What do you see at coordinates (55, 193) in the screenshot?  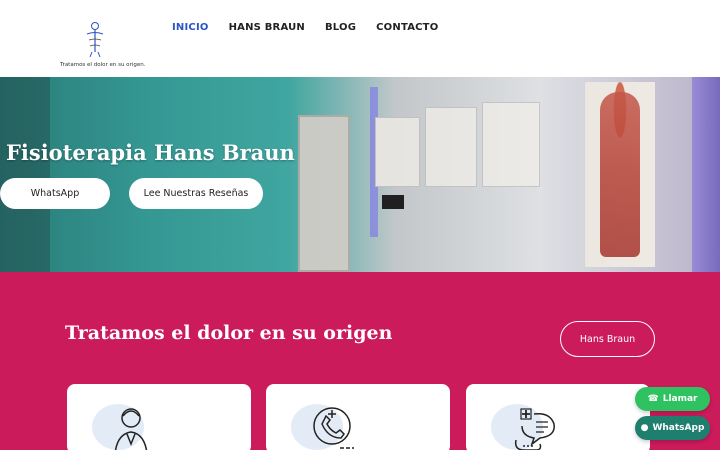 I see `whatsapp-button: WhatsApp` at bounding box center [55, 193].